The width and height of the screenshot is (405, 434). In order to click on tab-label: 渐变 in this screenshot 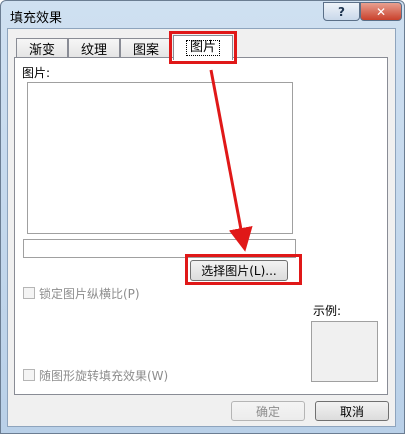, I will do `click(41, 50)`.